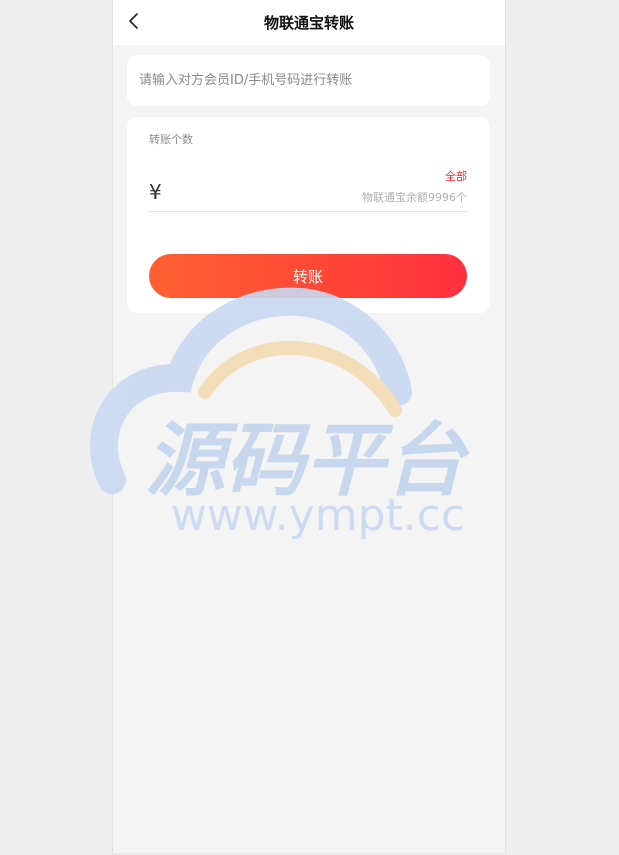 This screenshot has height=855, width=619. I want to click on recipient-card, so click(308, 80).